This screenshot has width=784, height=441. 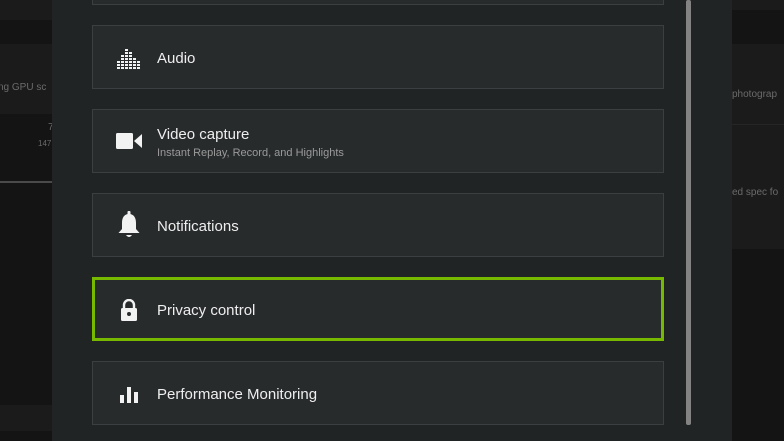 What do you see at coordinates (378, 225) in the screenshot?
I see `settings-item-notifications: Notifications` at bounding box center [378, 225].